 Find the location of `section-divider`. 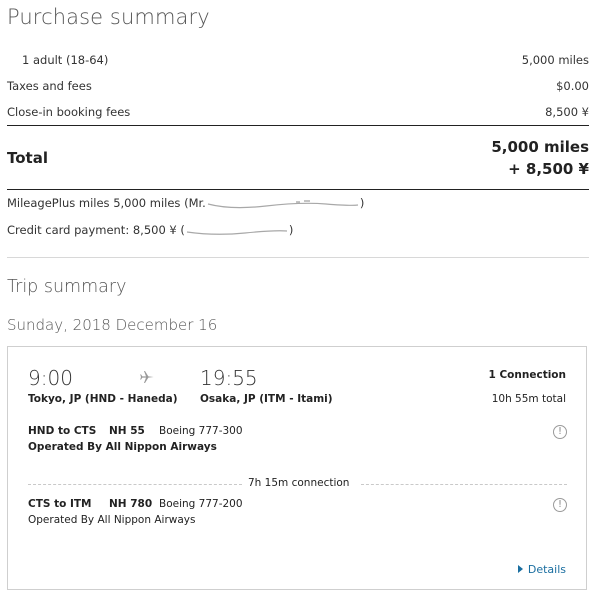

section-divider is located at coordinates (298, 257).